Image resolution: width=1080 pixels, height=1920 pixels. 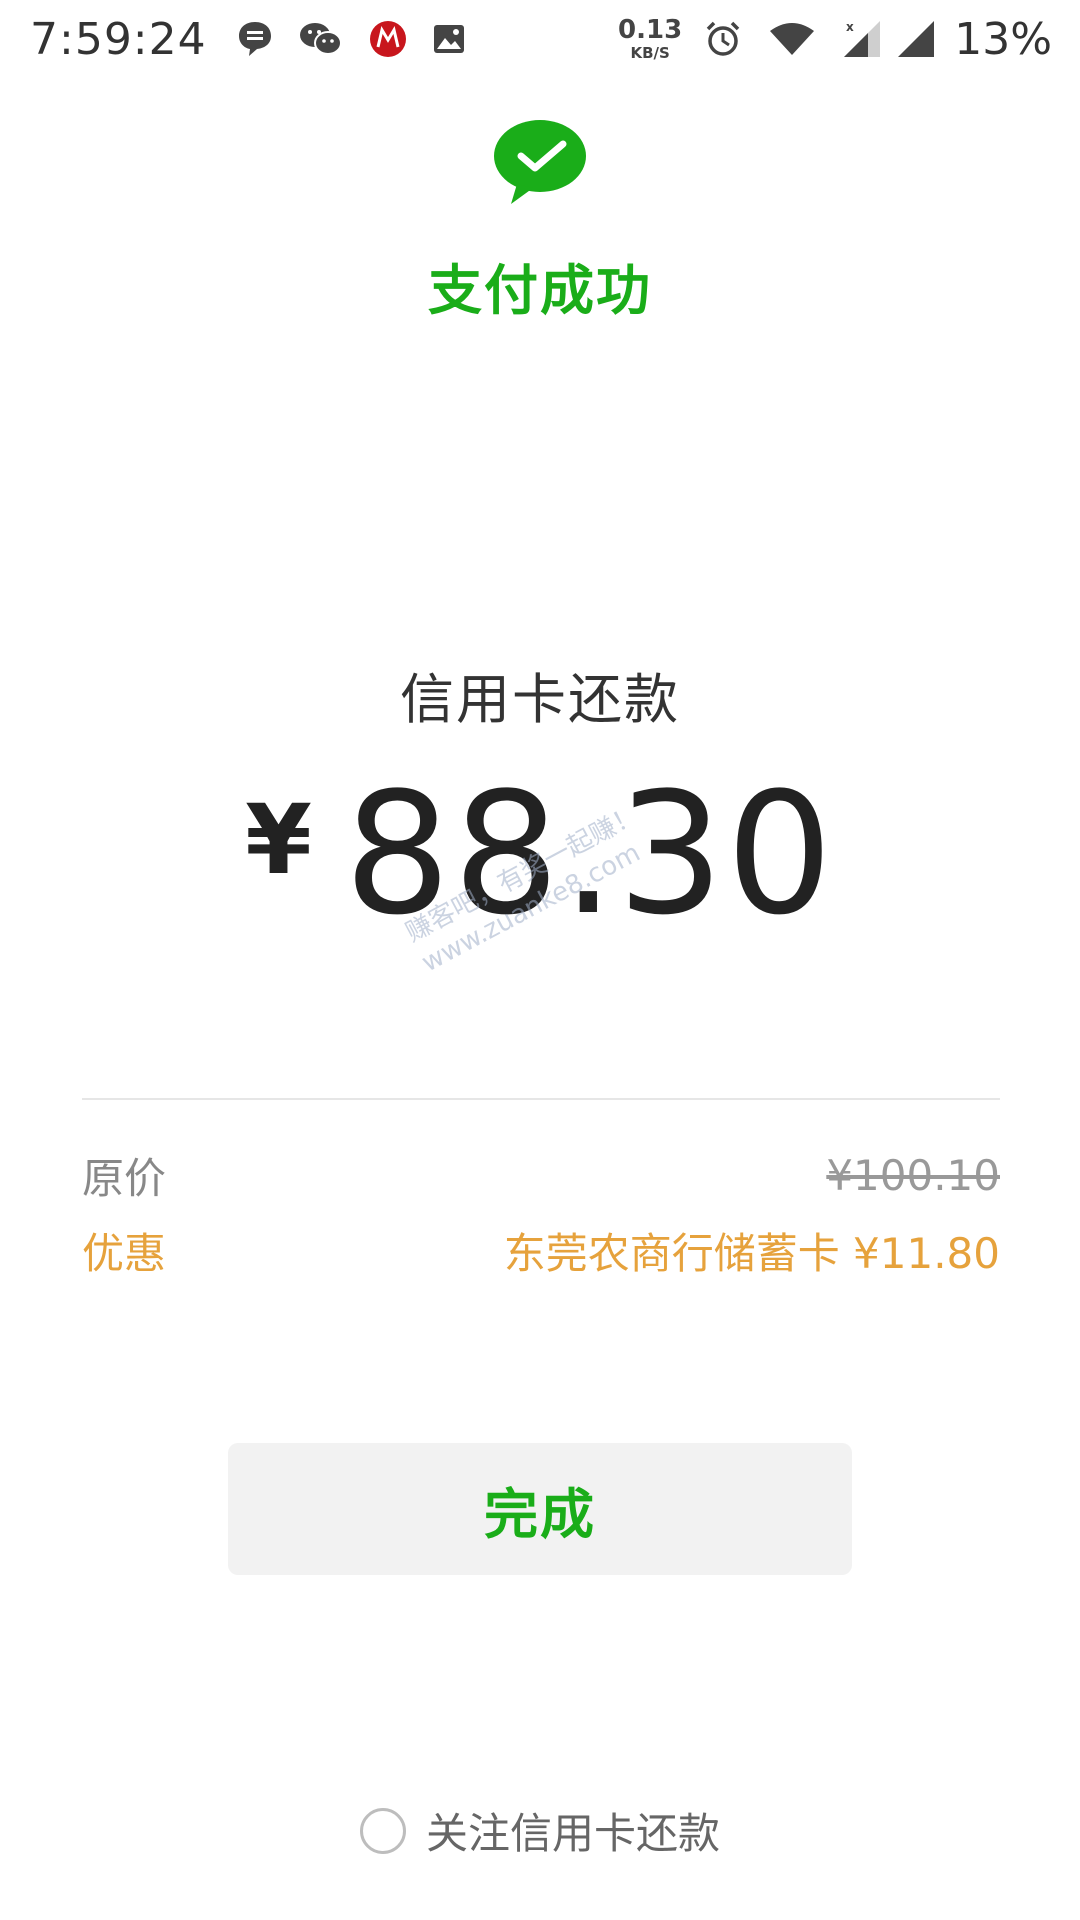 I want to click on discount-row: 优惠 东莞农商行储蓄卡 ¥11.80, so click(x=541, y=1250).